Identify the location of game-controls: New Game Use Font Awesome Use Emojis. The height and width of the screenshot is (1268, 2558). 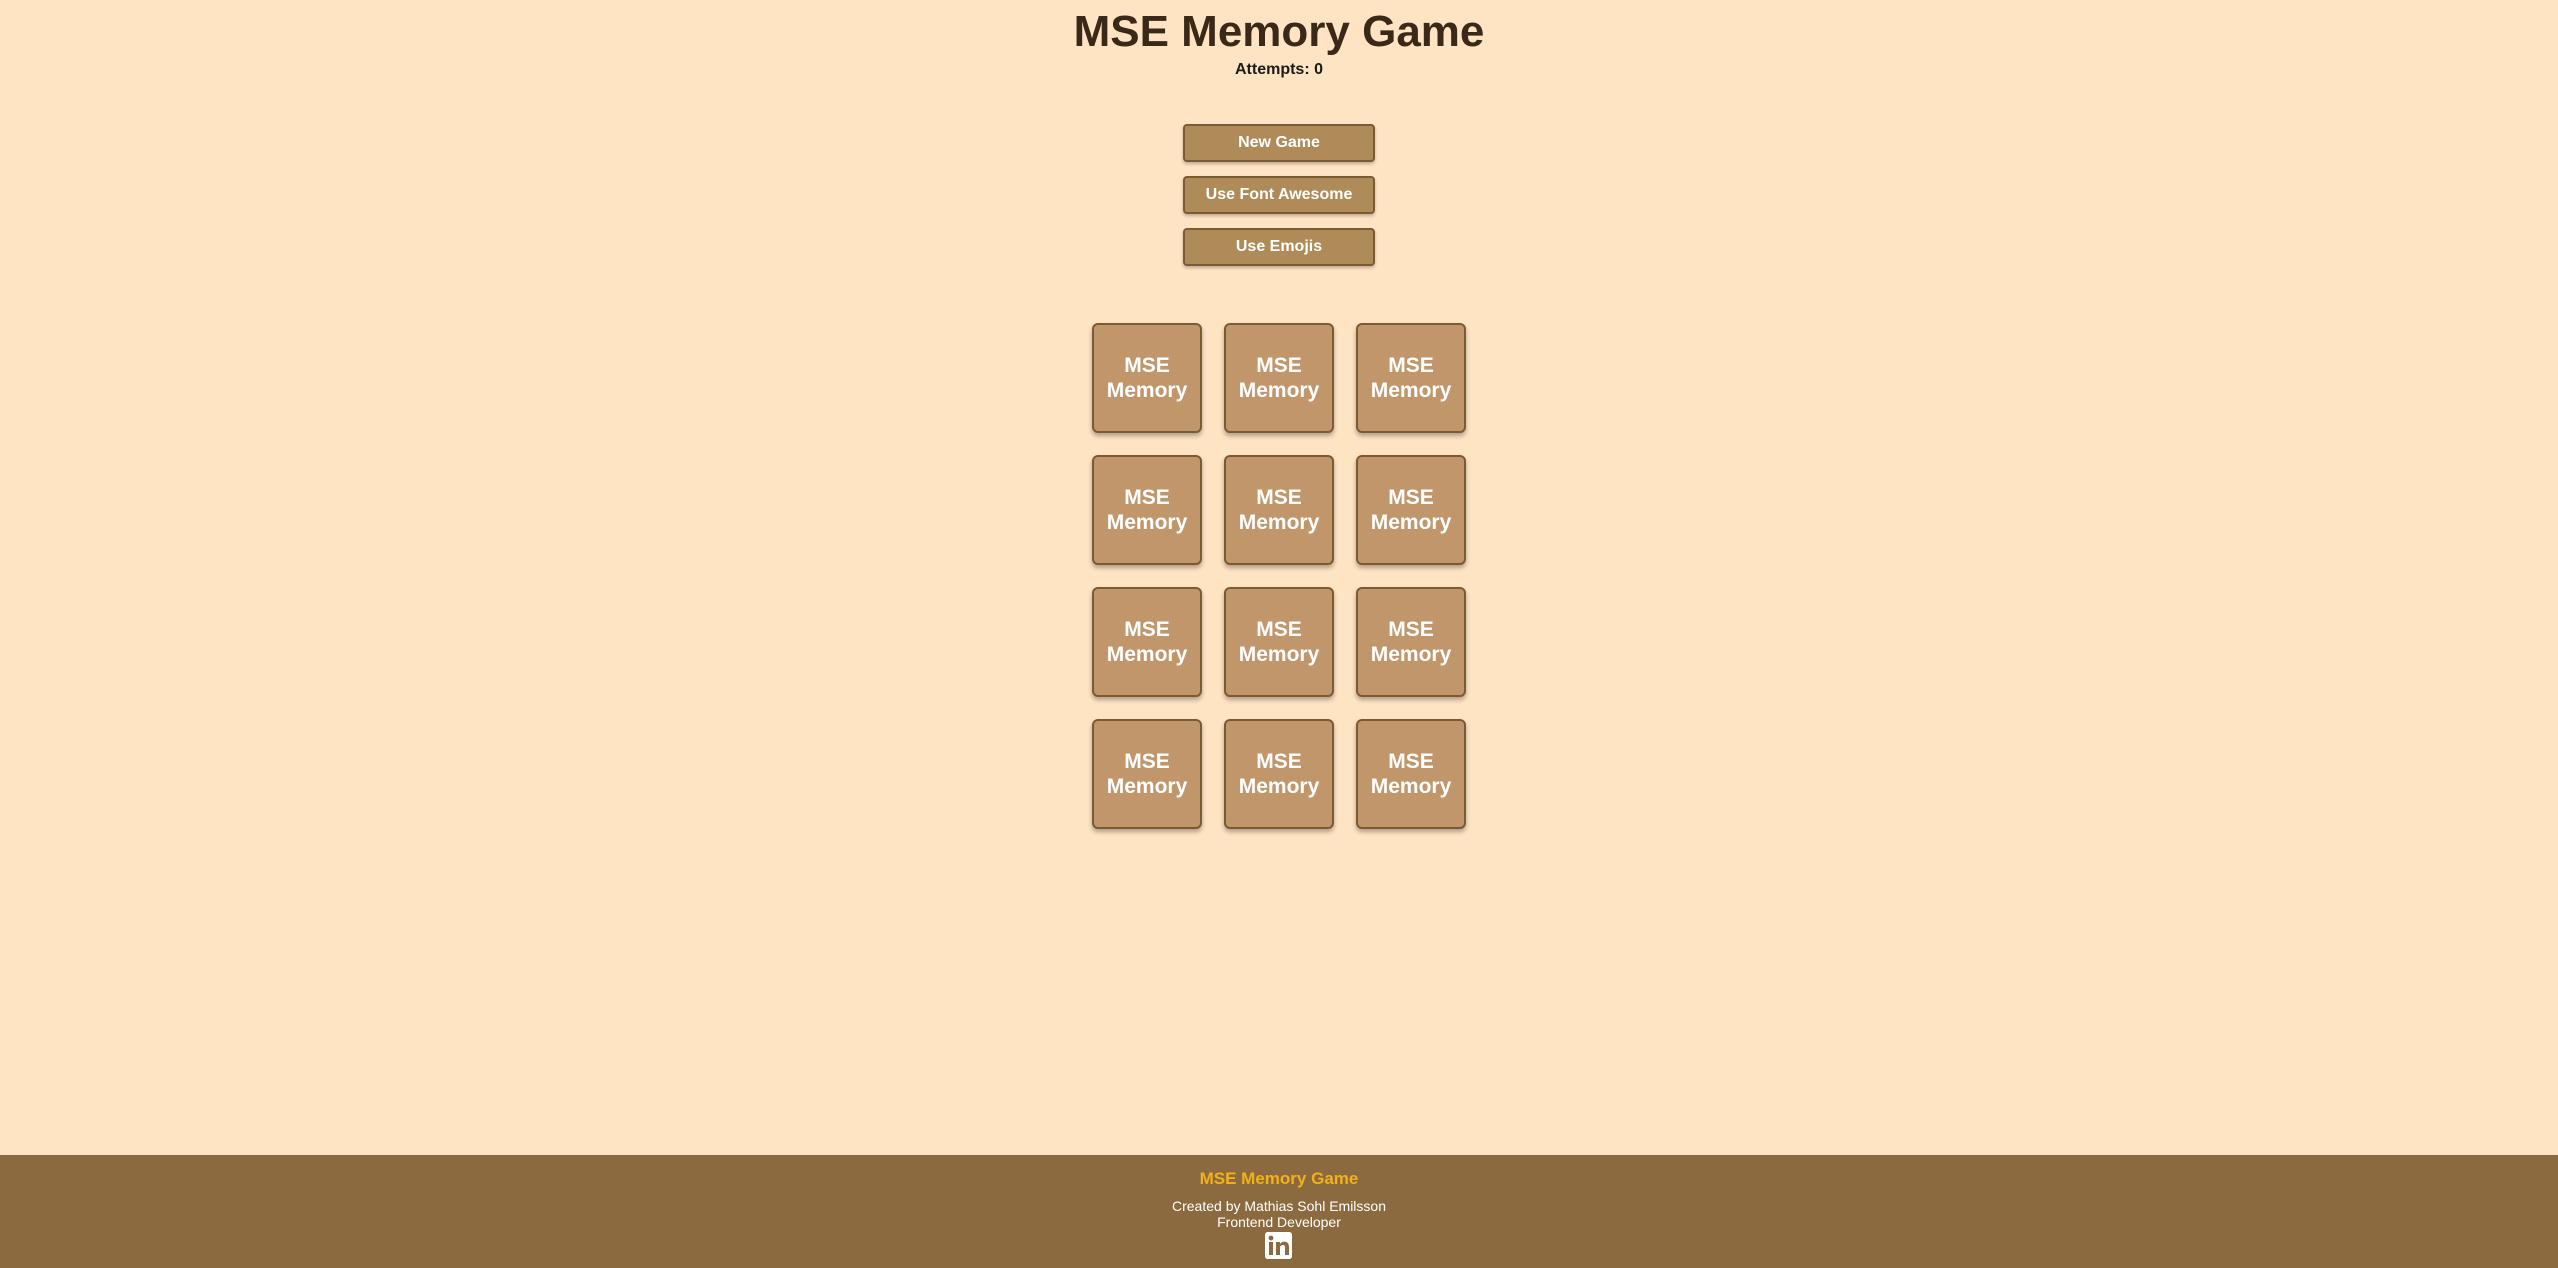
(1279, 202).